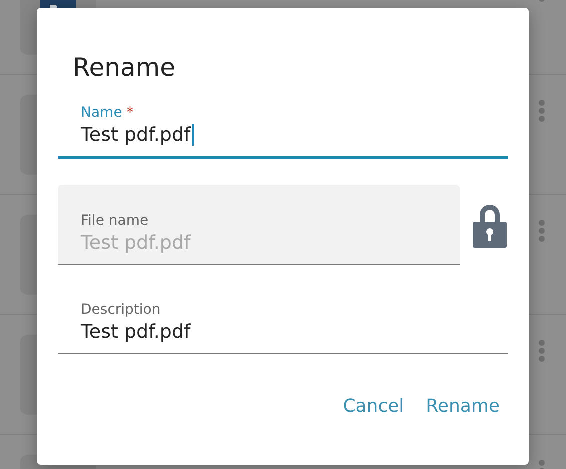 This screenshot has height=469, width=566. Describe the element at coordinates (283, 127) in the screenshot. I see `text-field: Name * Test pdf.pdf` at that location.